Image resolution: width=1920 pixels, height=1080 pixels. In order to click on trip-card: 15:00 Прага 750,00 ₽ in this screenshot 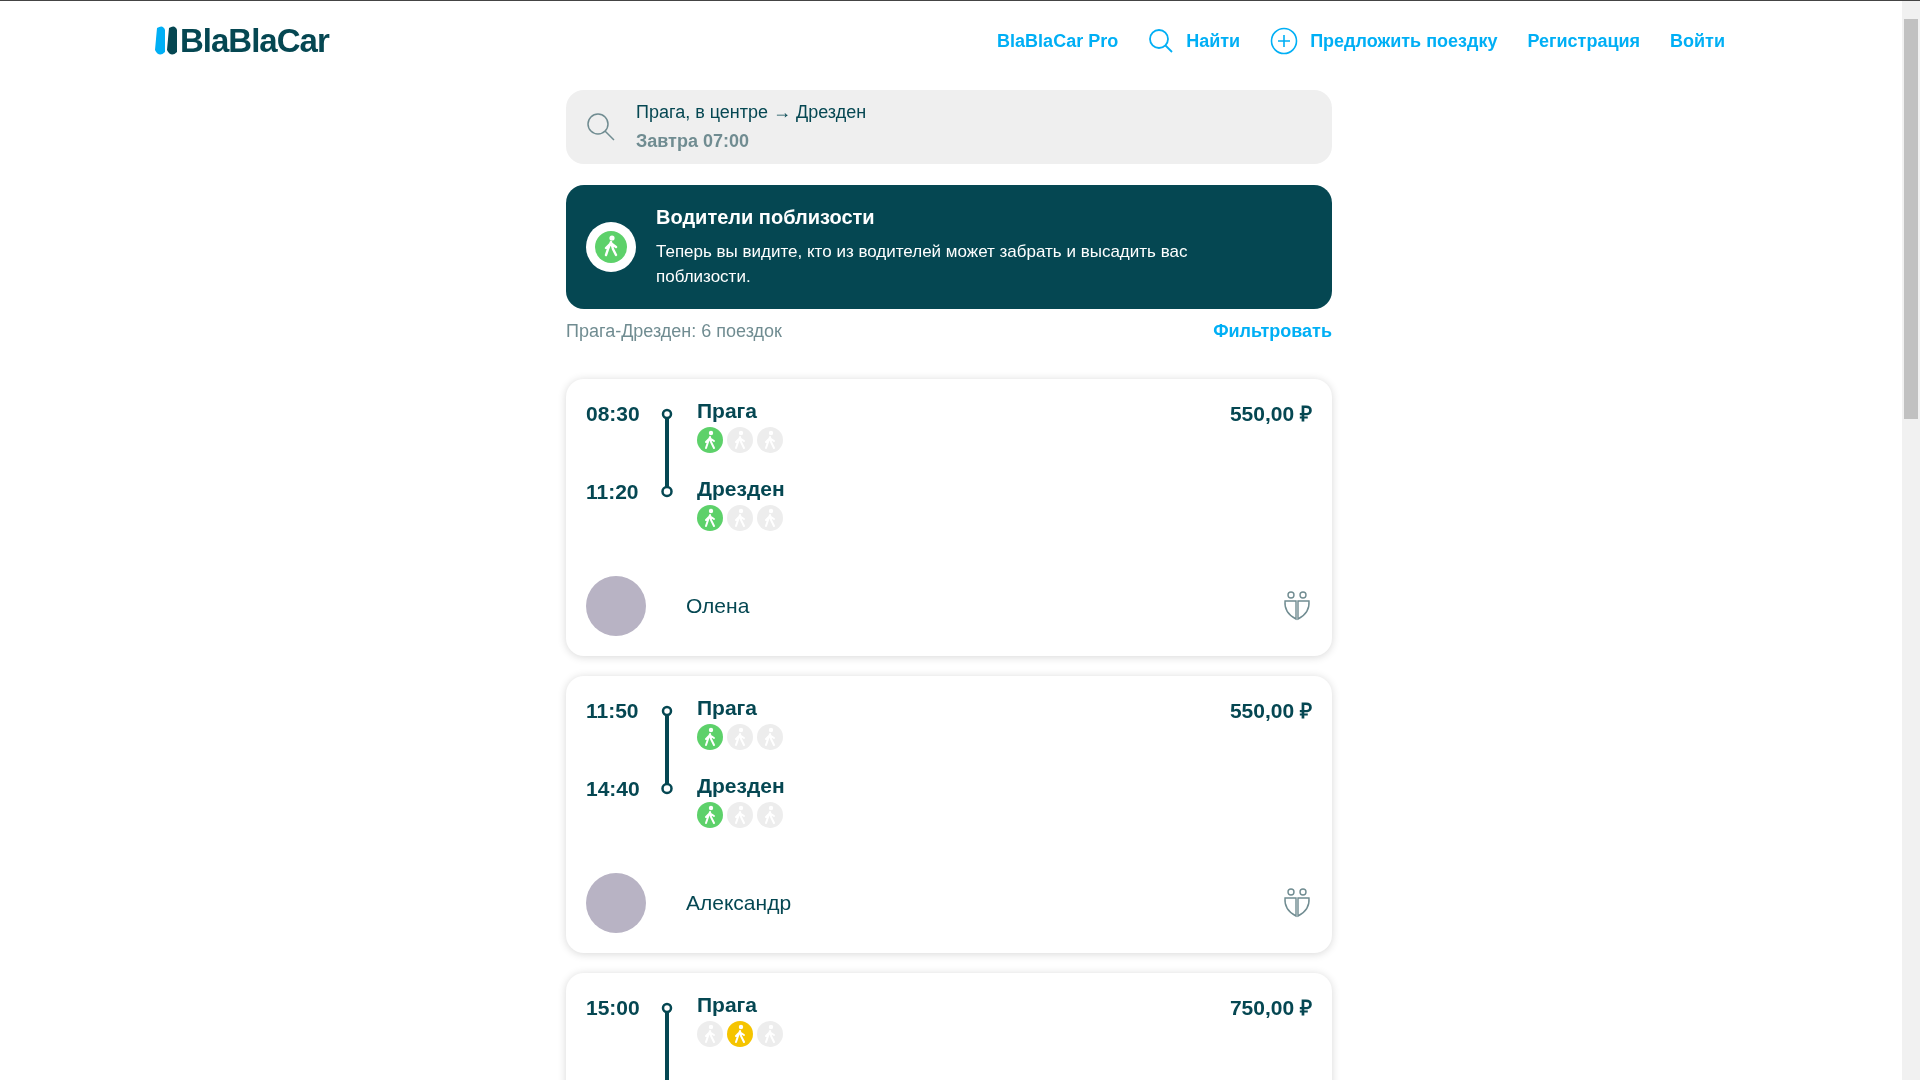, I will do `click(949, 1026)`.